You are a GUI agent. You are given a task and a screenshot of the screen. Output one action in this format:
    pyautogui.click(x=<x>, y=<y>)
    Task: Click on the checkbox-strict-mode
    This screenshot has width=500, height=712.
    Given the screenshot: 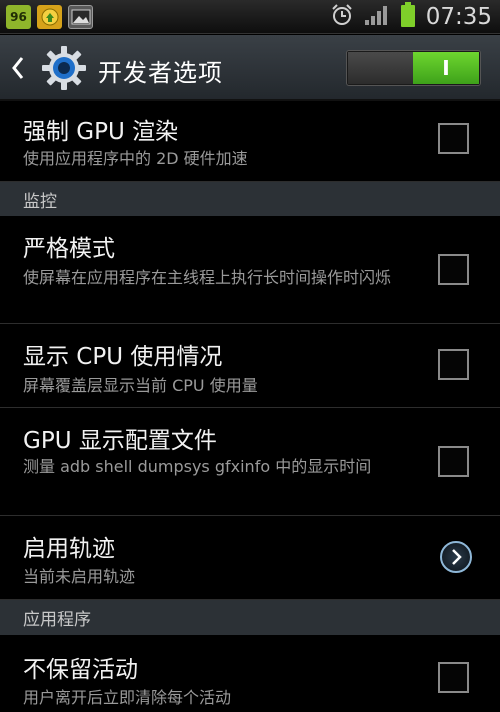 What is the action you would take?
    pyautogui.click(x=453, y=269)
    